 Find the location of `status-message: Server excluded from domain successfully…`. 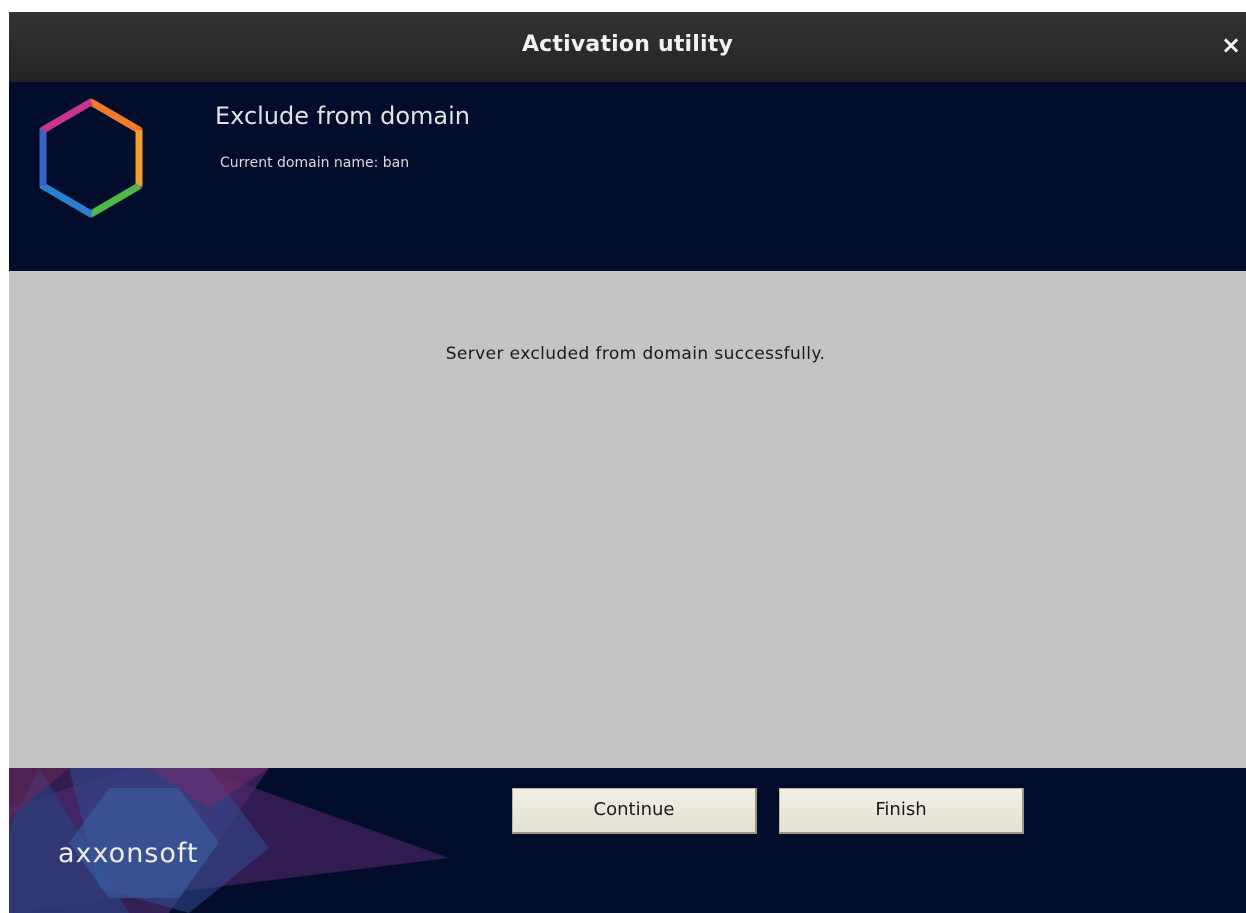

status-message: Server excluded from domain successfully… is located at coordinates (635, 354).